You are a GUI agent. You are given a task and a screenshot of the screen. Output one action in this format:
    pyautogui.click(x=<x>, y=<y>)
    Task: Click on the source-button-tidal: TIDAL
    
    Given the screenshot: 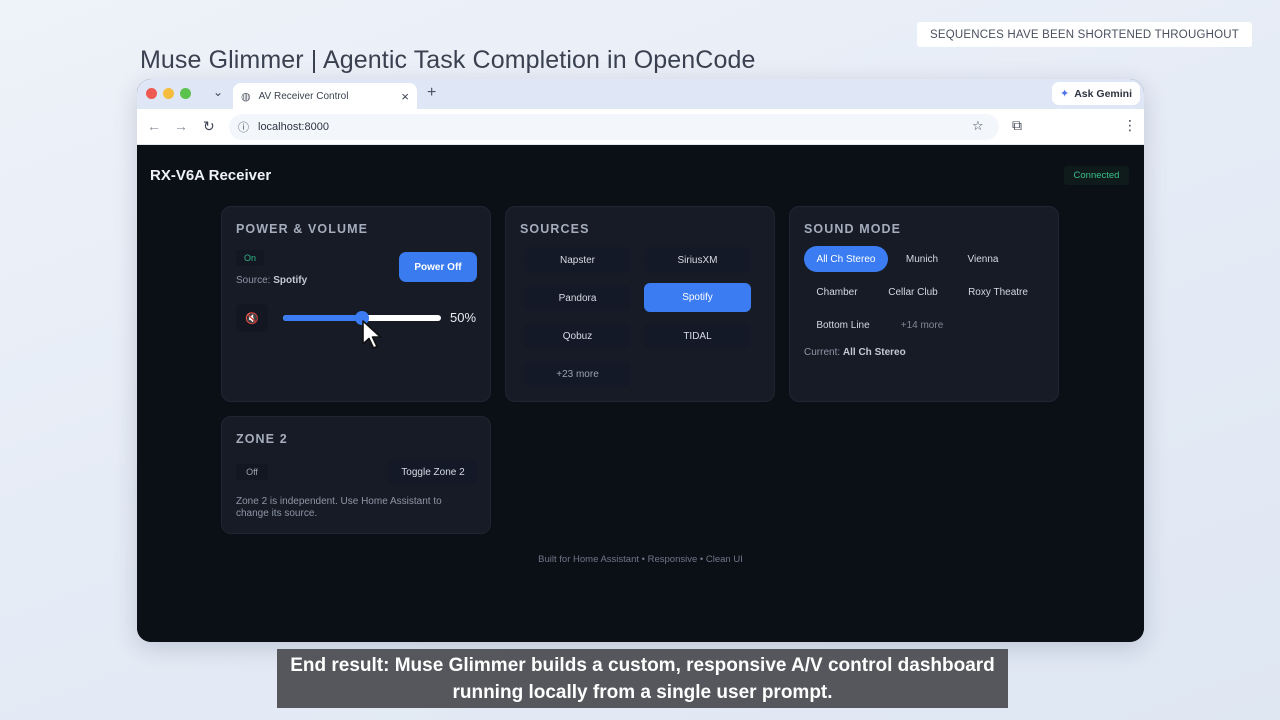 What is the action you would take?
    pyautogui.click(x=697, y=336)
    